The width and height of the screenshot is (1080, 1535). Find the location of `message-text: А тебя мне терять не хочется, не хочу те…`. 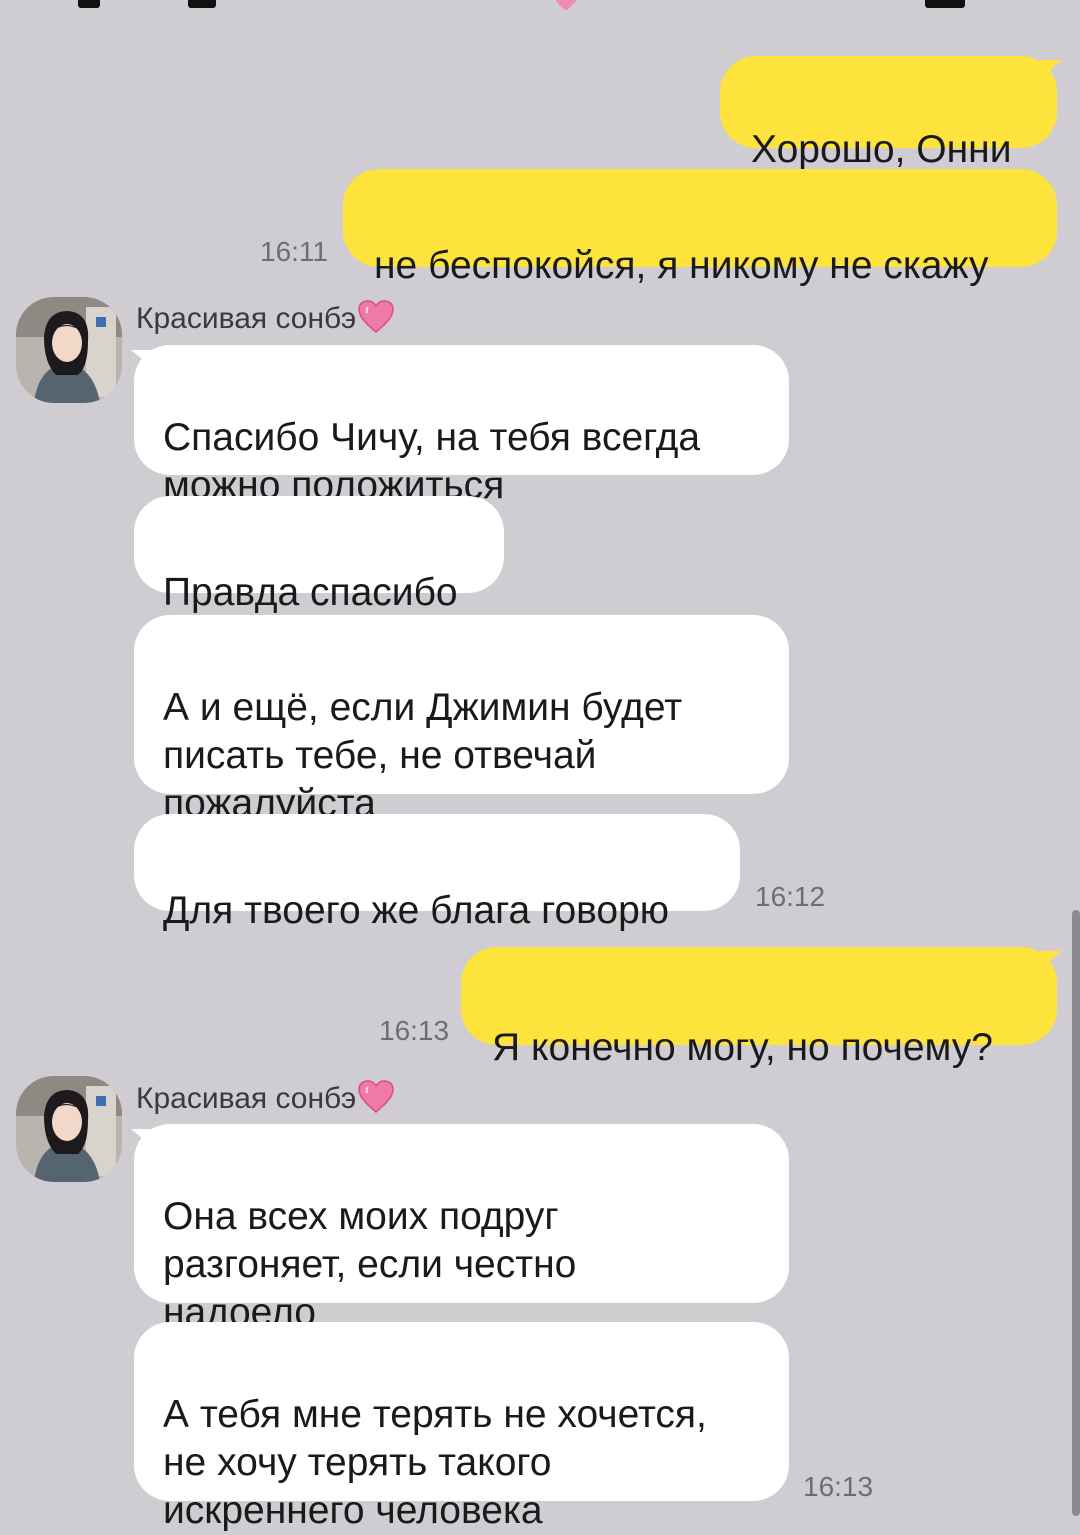

message-text: А тебя мне терять не хочется, не хочу те… is located at coordinates (435, 1462).